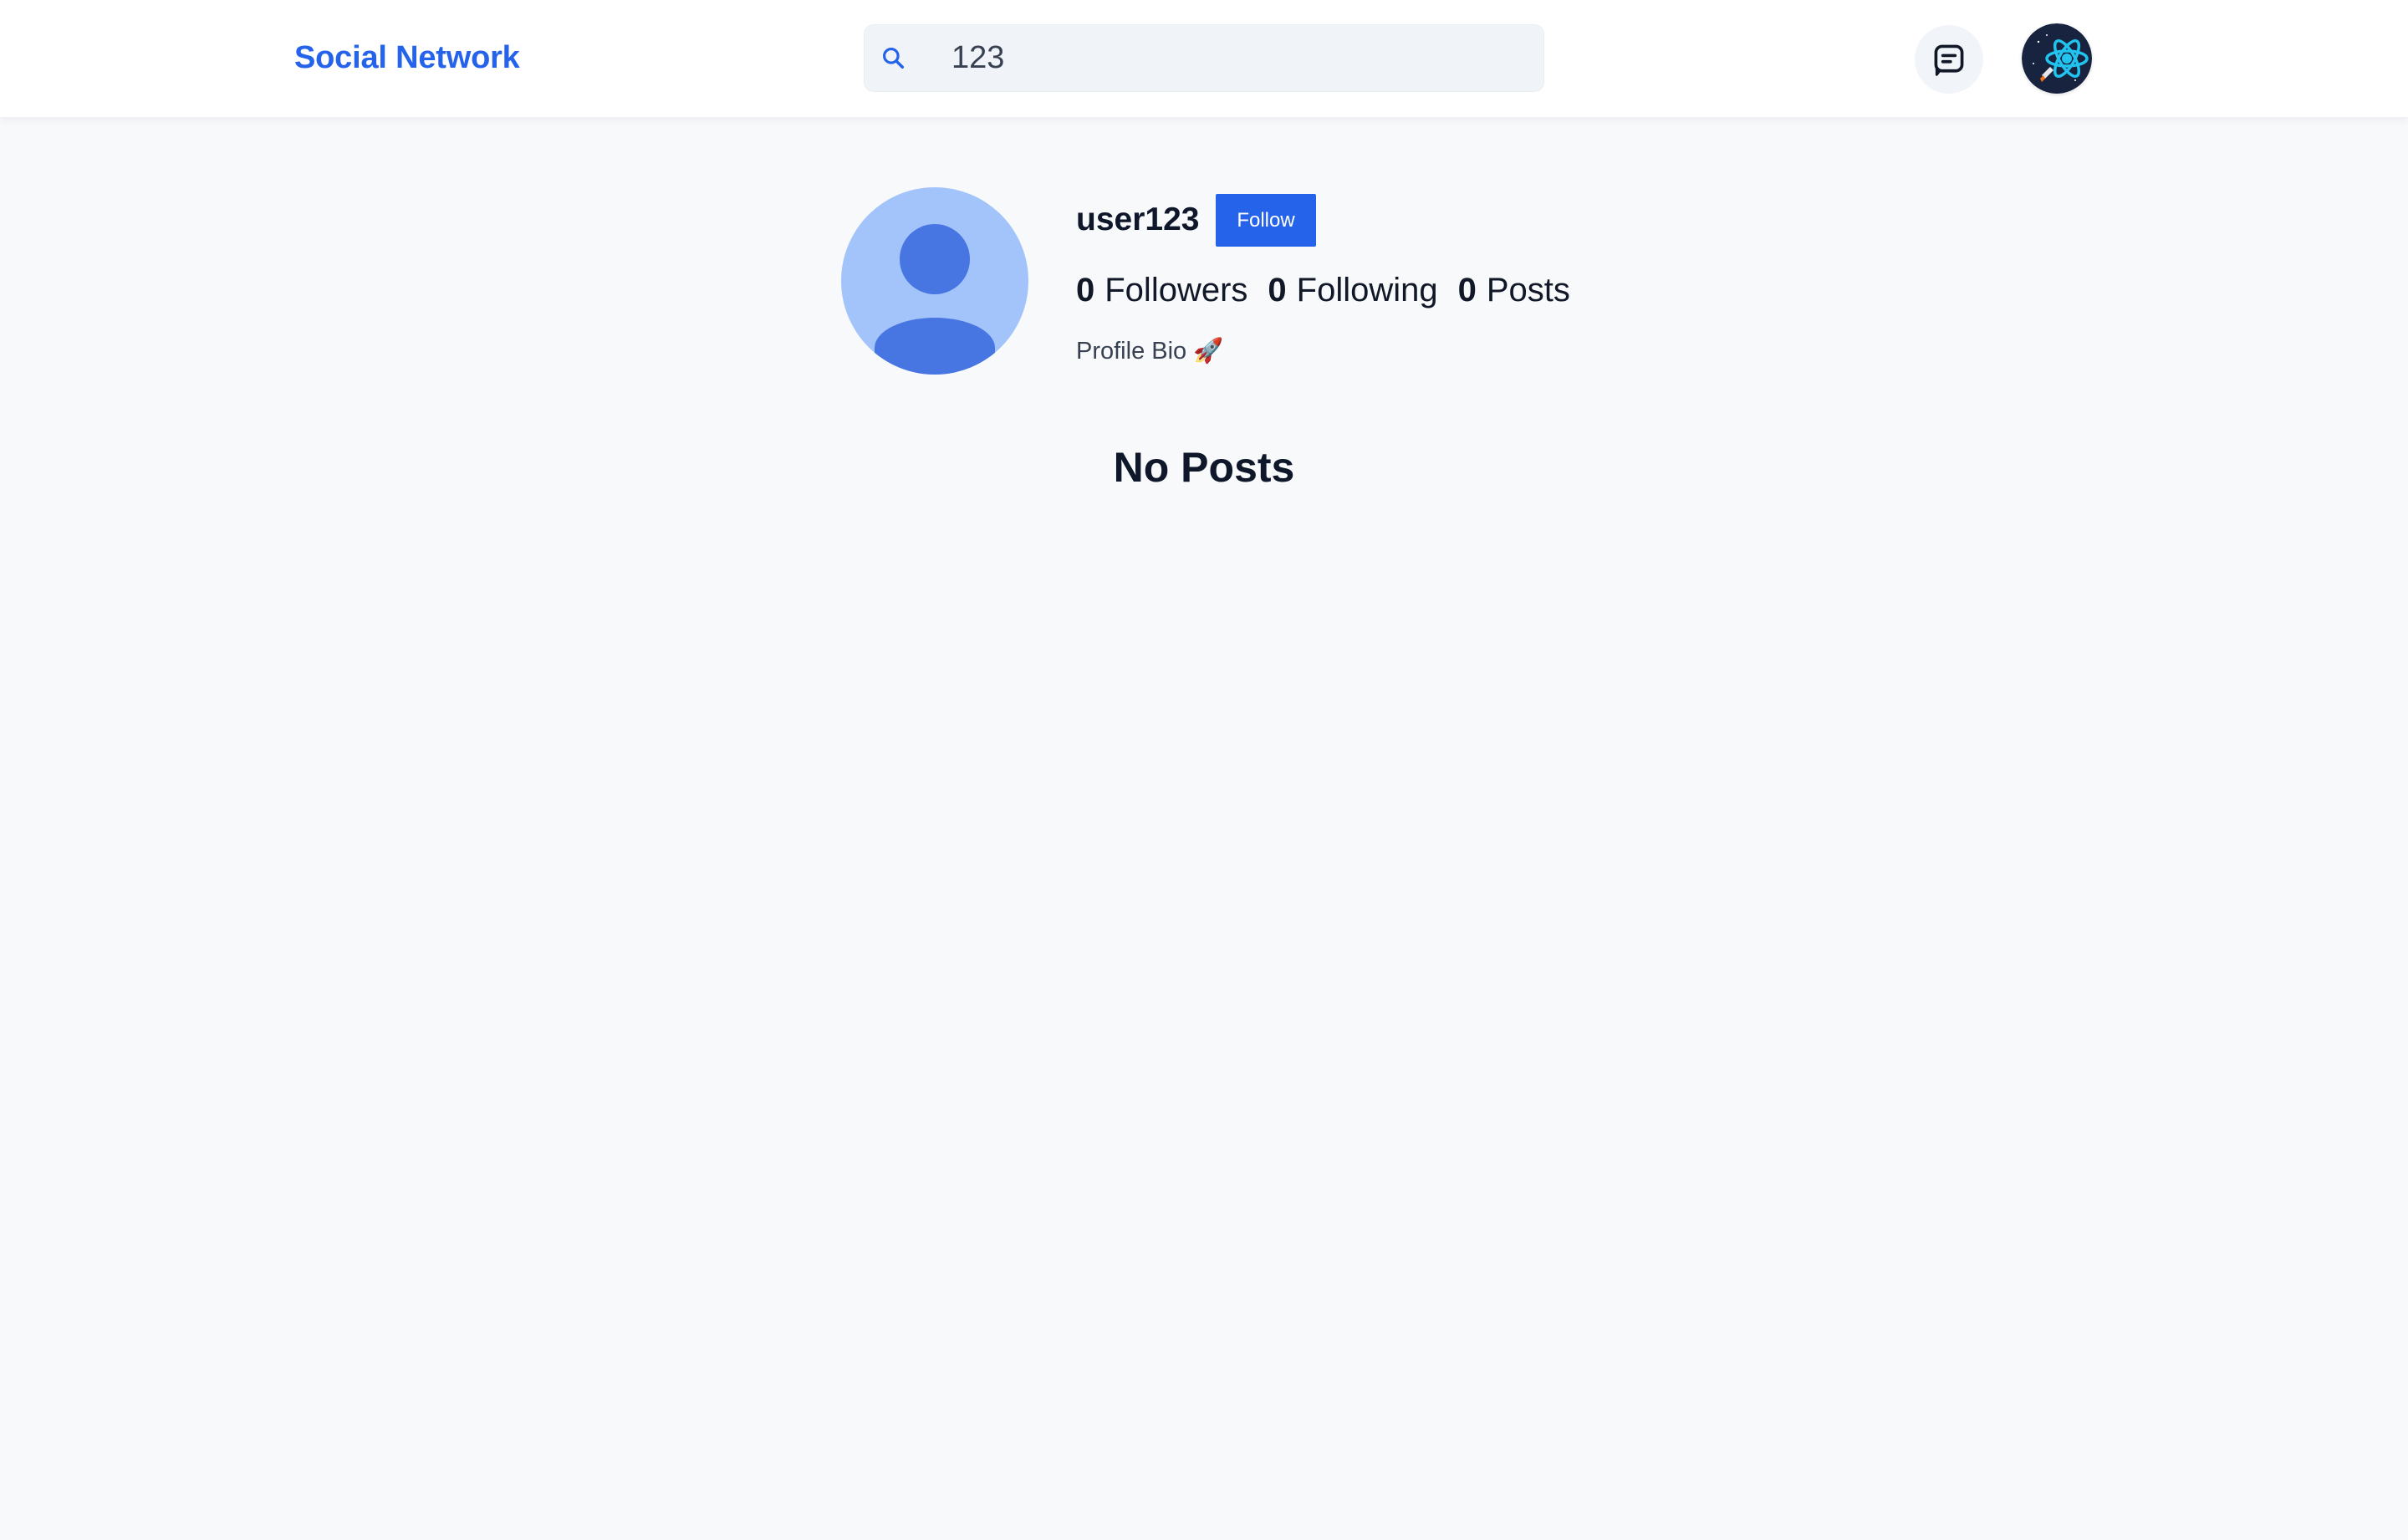  I want to click on posts-stat: 0 Posts, so click(1514, 290).